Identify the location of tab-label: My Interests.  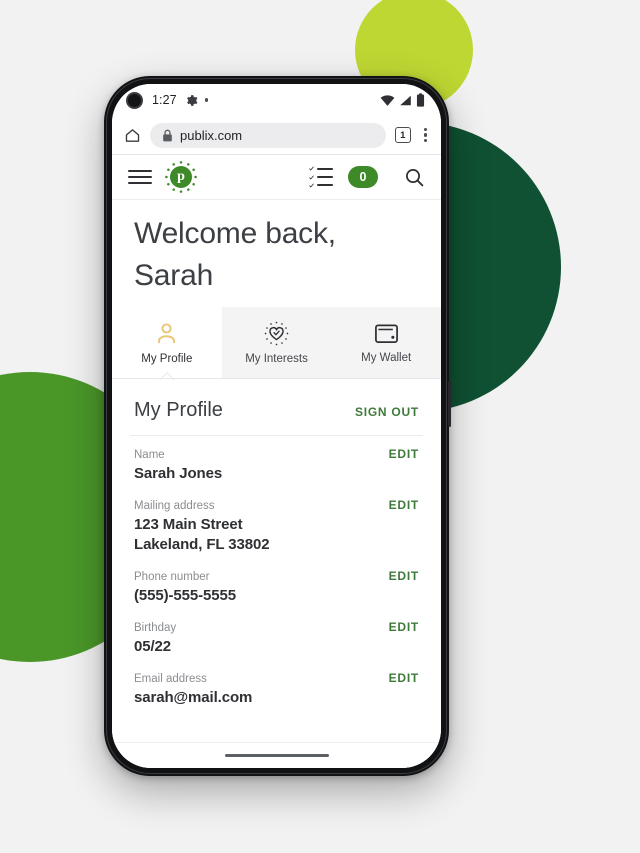
(276, 359).